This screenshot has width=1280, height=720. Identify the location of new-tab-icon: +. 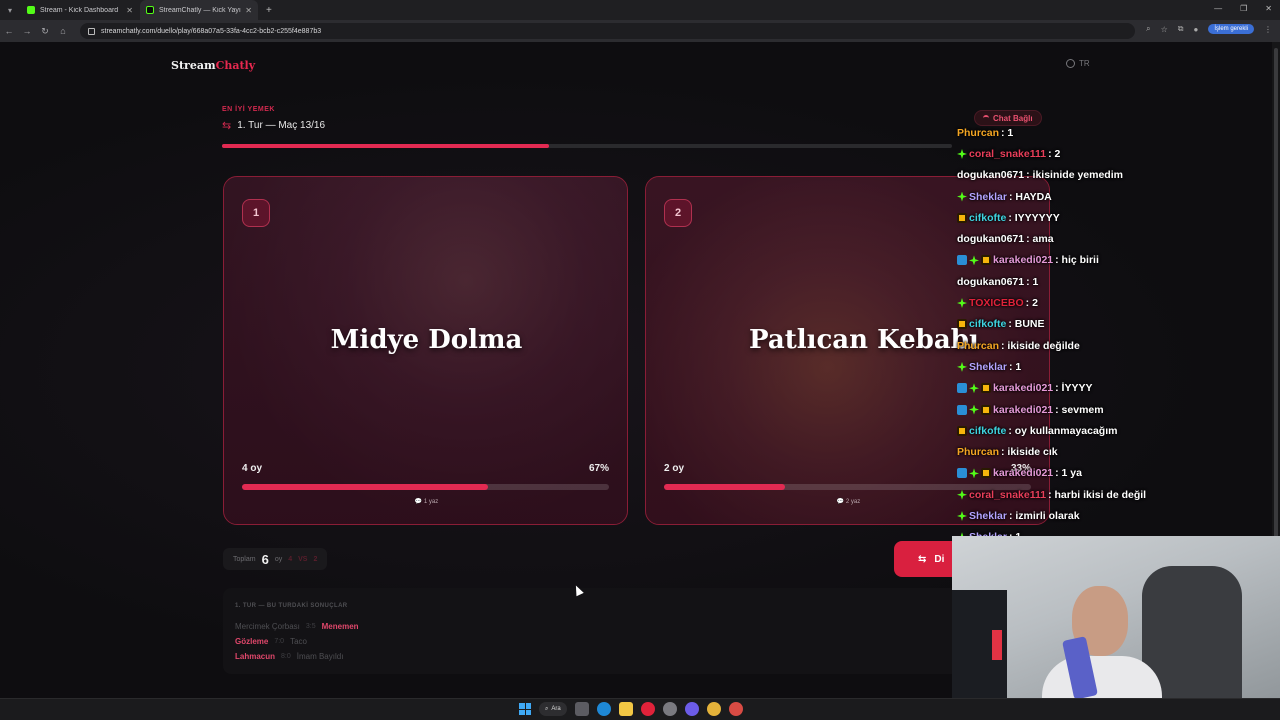
(269, 10).